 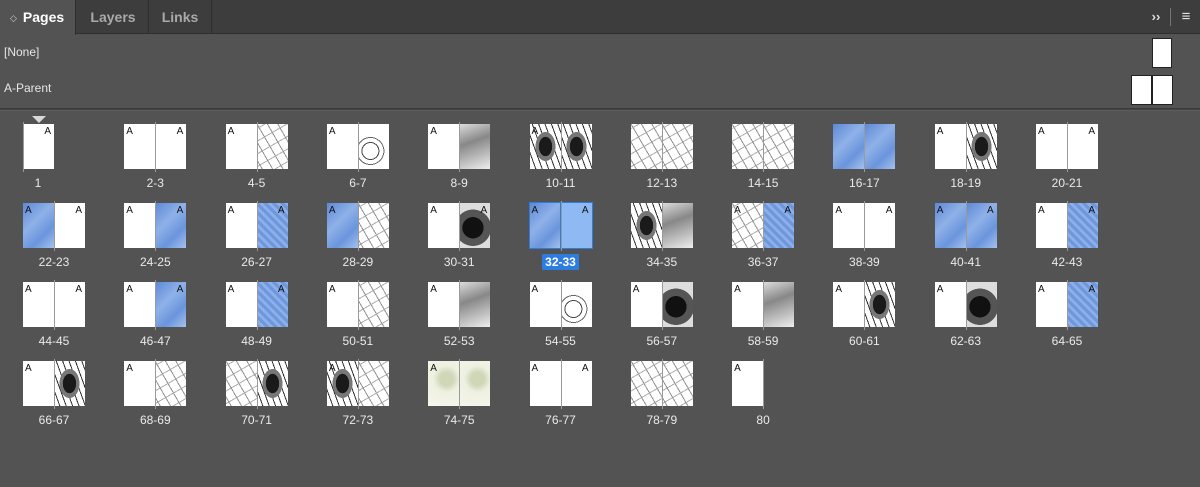 I want to click on page-spread: A A 26-27, so click(x=257, y=230).